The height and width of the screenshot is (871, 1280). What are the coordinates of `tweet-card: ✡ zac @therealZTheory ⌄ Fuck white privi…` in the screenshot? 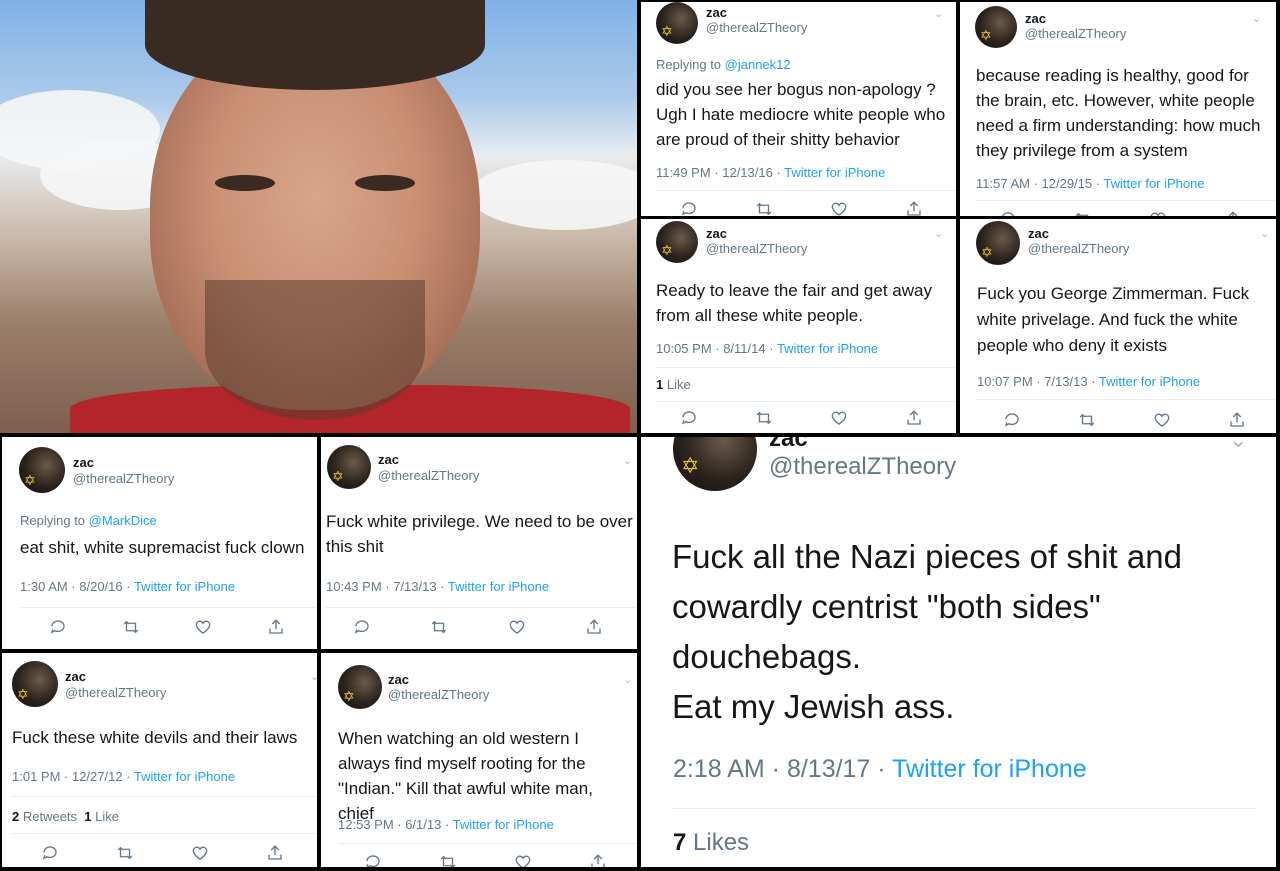 It's located at (479, 543).